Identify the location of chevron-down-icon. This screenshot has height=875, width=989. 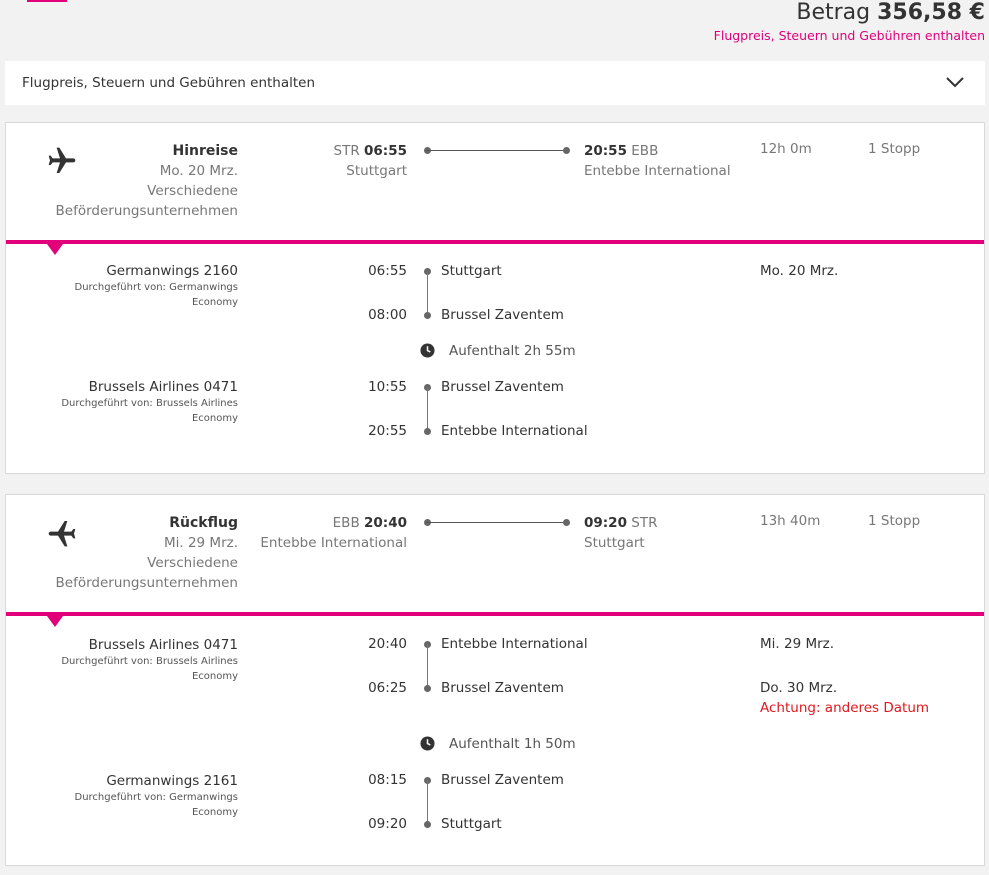
(955, 82).